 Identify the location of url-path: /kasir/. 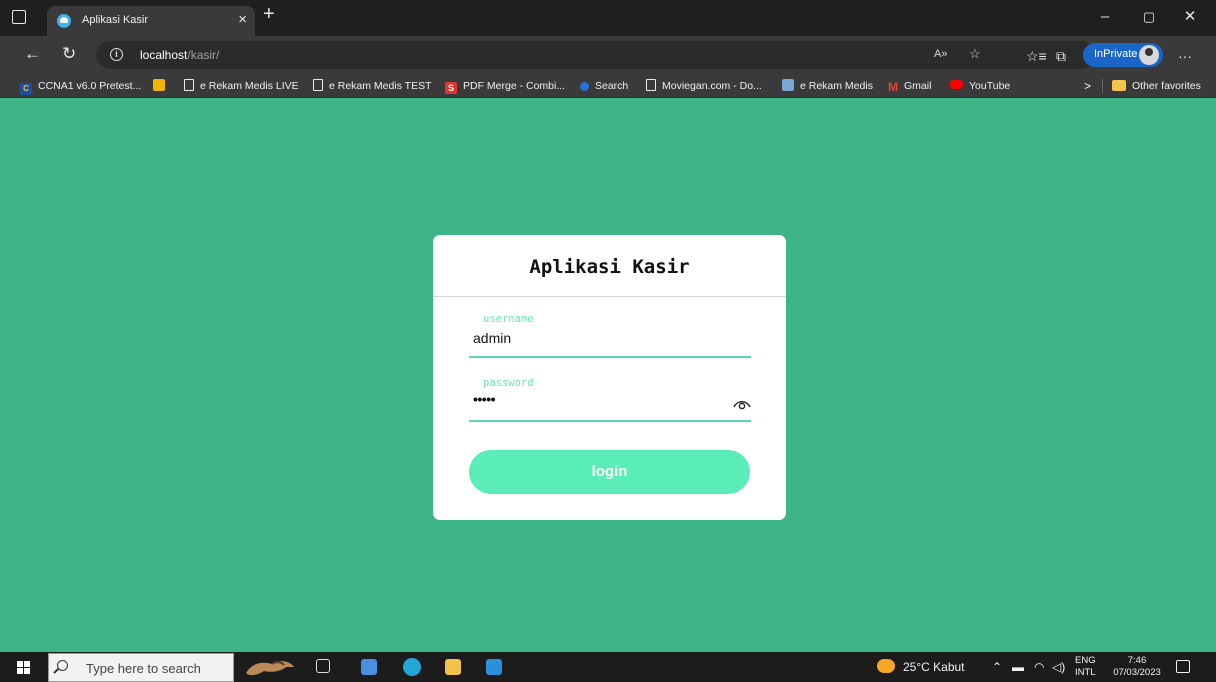
(203, 55).